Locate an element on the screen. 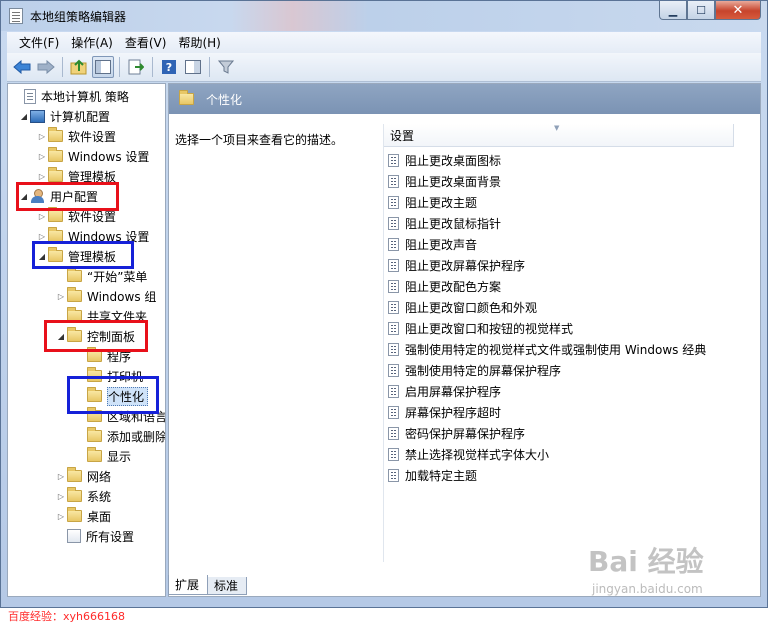 This screenshot has width=768, height=624. policy-row: 强制使用特定的视觉样式文件或强制使用 Windows 经典 is located at coordinates (547, 349).